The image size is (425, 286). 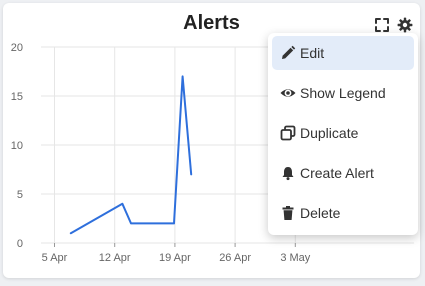 I want to click on x-tick-label: 26 Apr, so click(x=235, y=258).